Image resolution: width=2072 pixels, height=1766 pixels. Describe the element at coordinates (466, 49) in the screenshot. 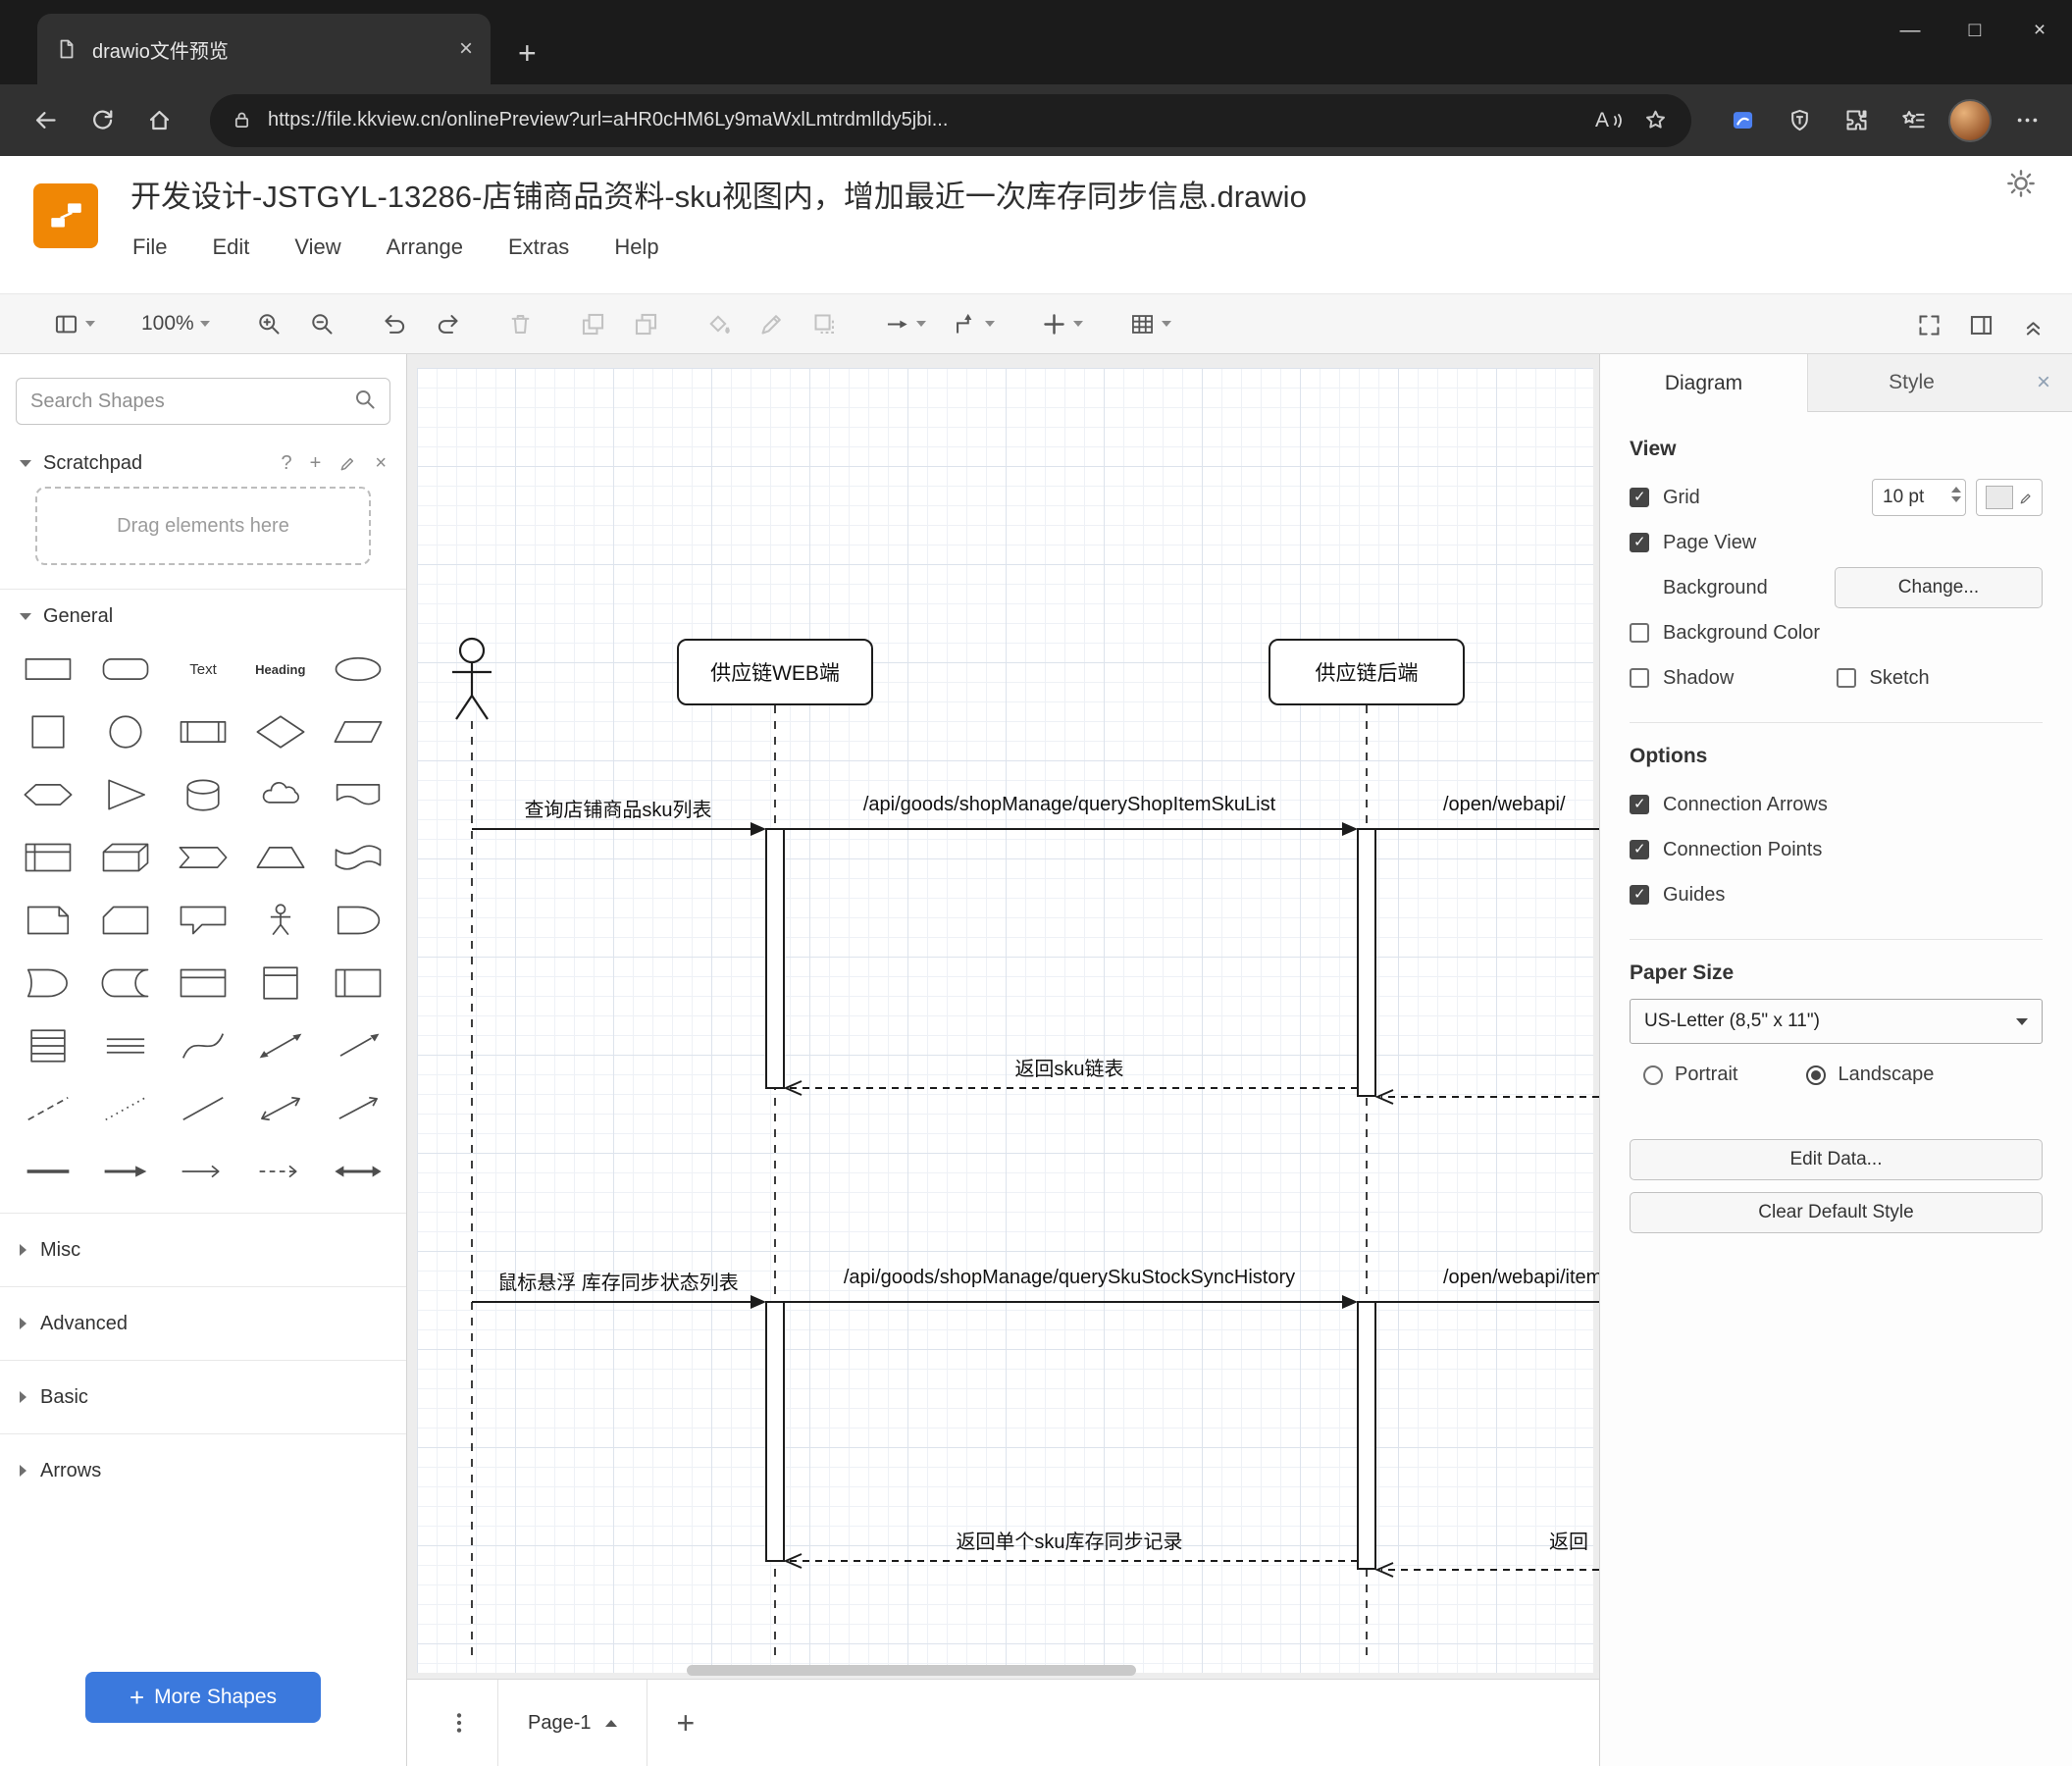

I see `tab-close-icon: ×` at that location.